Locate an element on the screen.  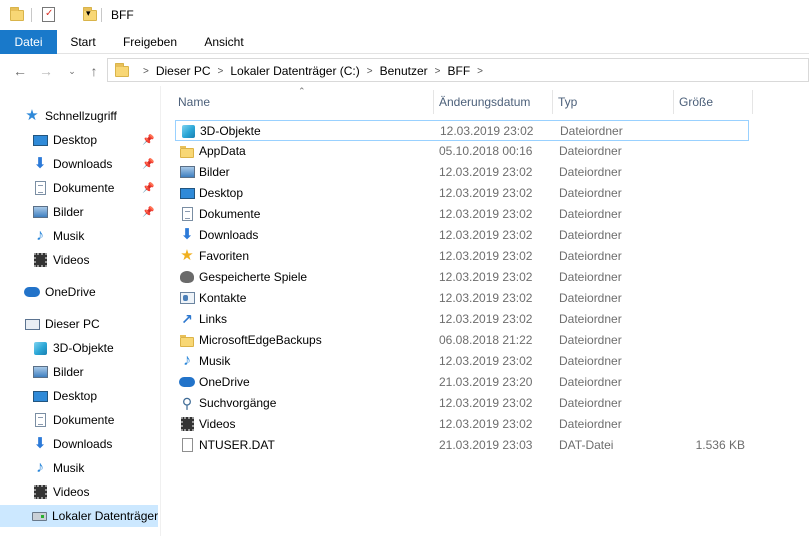
sidebar-item-label: Videos is located at coordinates (71, 260).